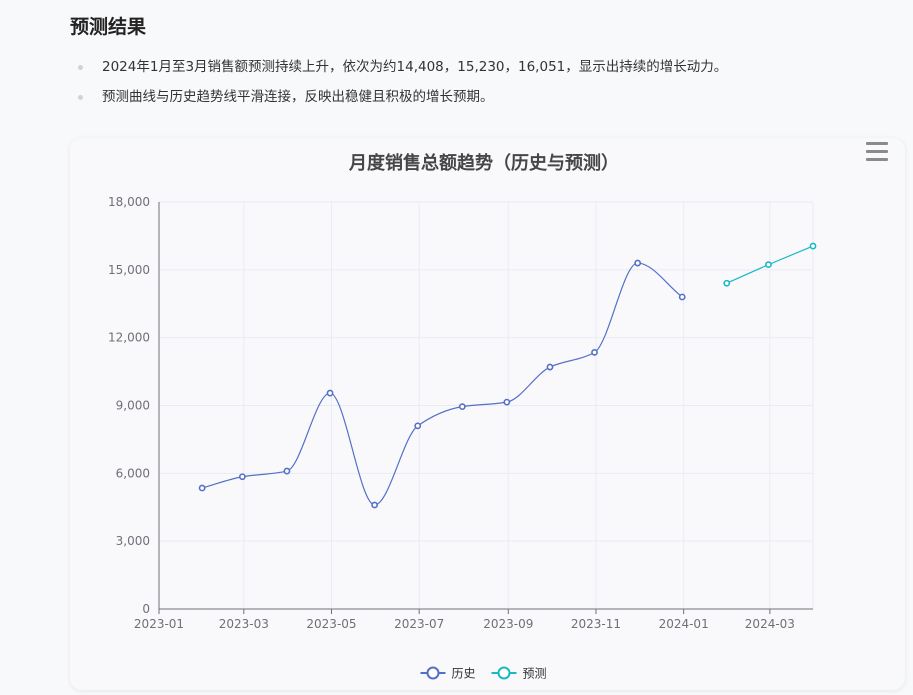 The width and height of the screenshot is (913, 695). I want to click on chart-title: 月度销售总额趋势（历史与预测）, so click(483, 163).